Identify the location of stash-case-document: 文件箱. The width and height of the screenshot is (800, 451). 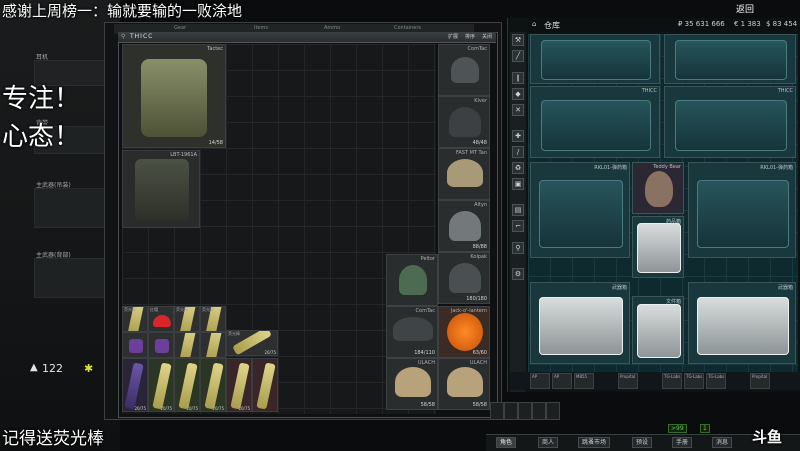
(658, 330).